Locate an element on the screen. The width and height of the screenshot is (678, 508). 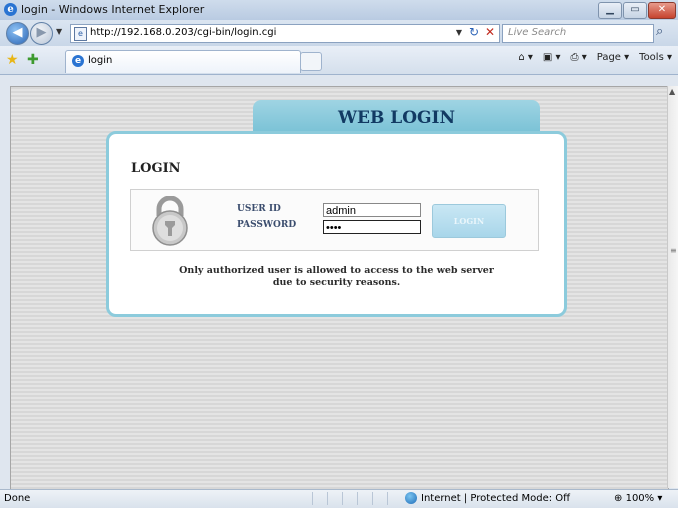
add-favorite-icon: ✚ is located at coordinates (33, 60).